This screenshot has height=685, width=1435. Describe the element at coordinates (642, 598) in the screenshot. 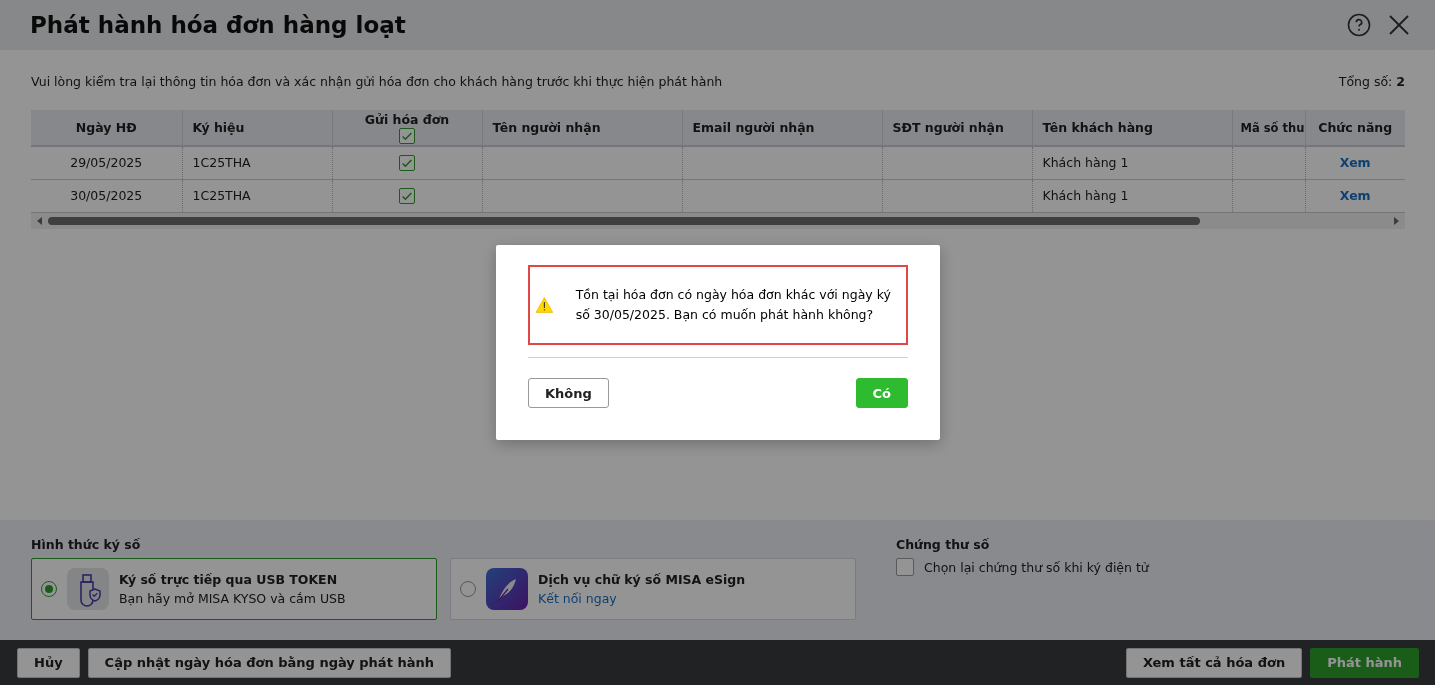

I see `connect-link: Kết nối ngay` at that location.